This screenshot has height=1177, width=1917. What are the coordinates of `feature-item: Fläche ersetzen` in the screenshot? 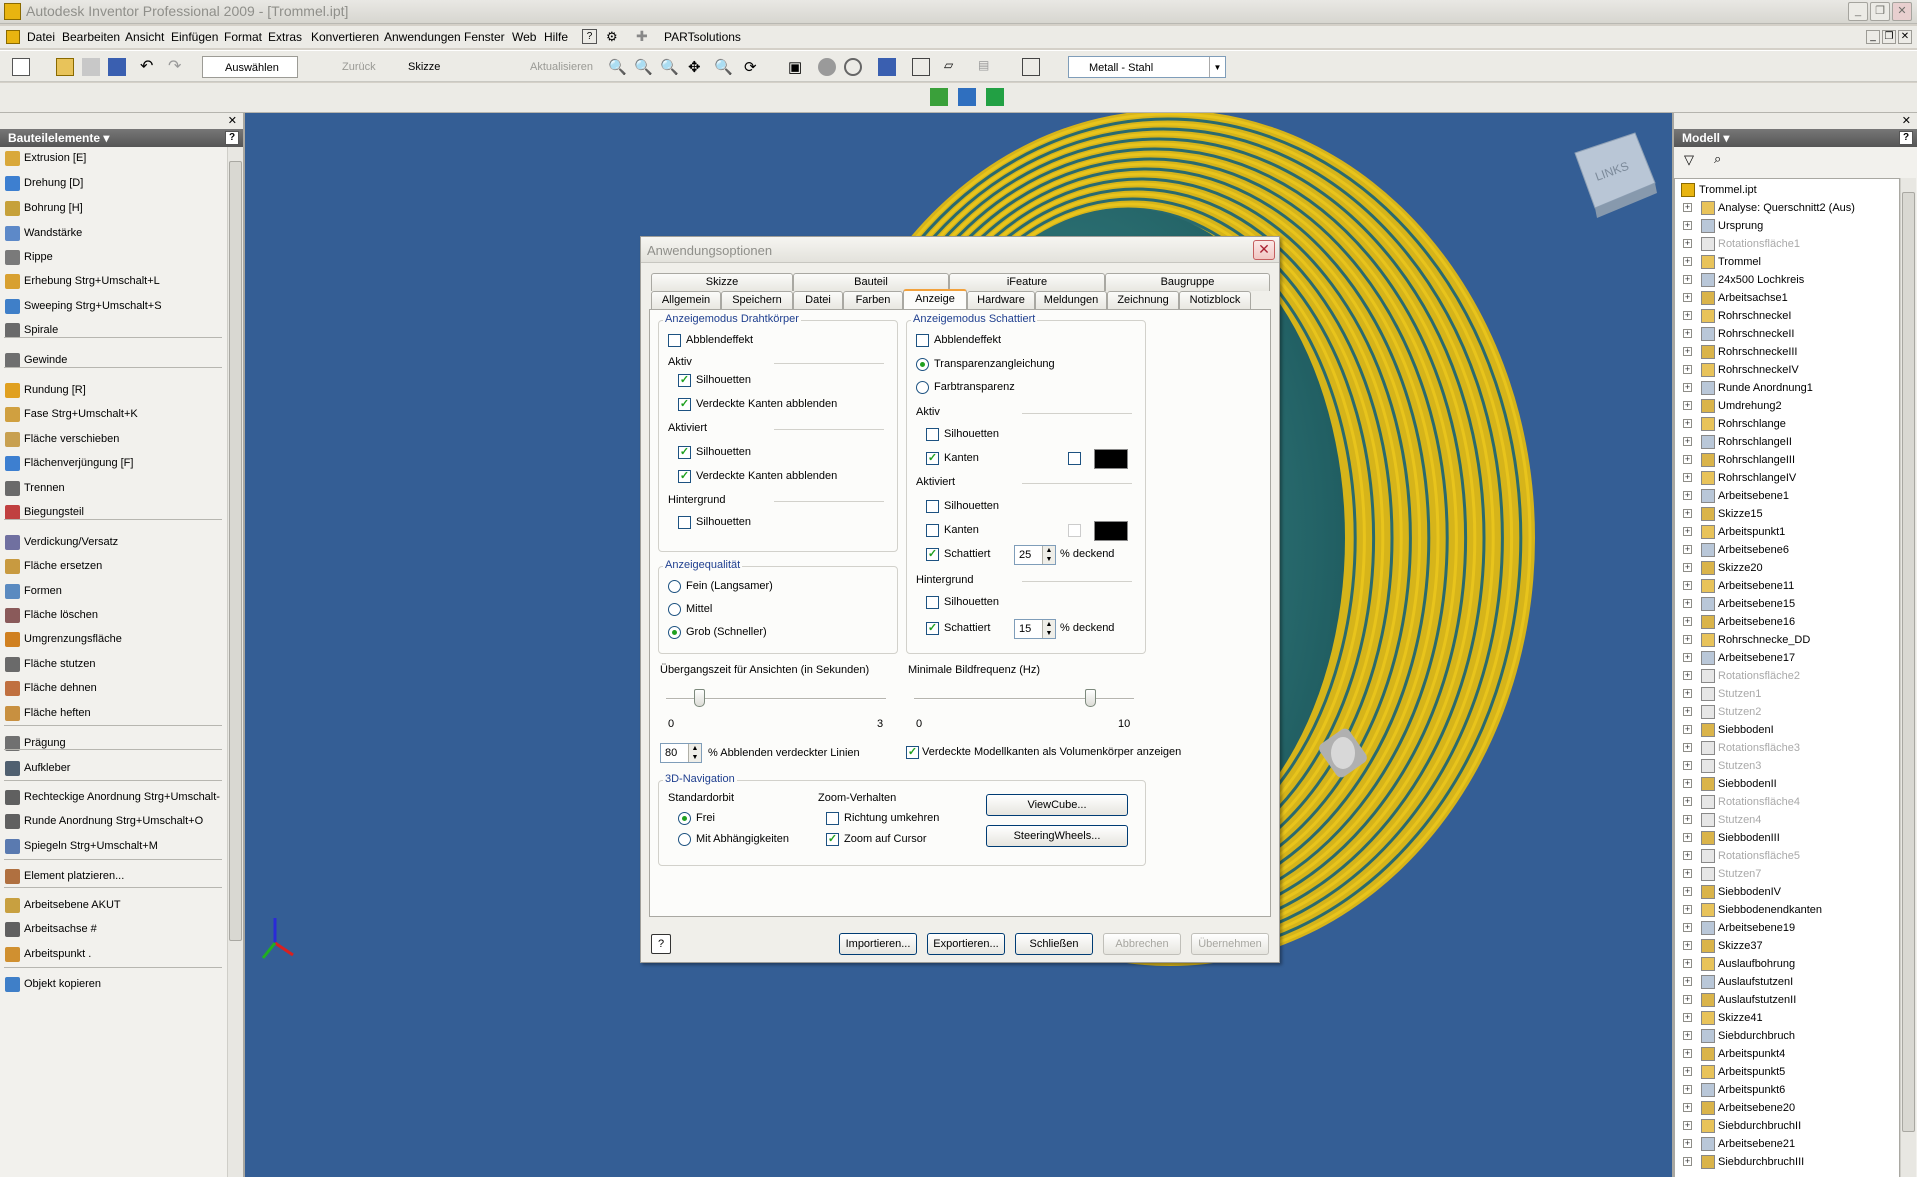 It's located at (113, 566).